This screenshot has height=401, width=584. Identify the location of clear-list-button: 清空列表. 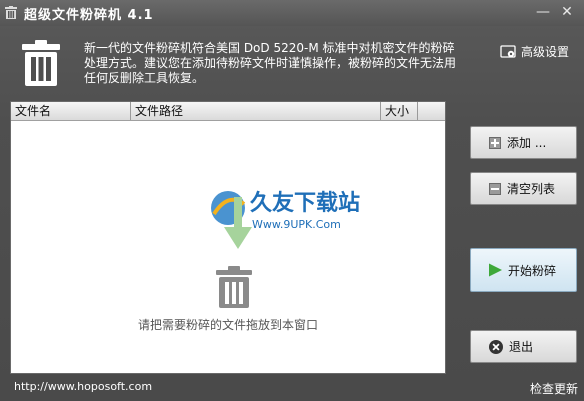
(523, 188).